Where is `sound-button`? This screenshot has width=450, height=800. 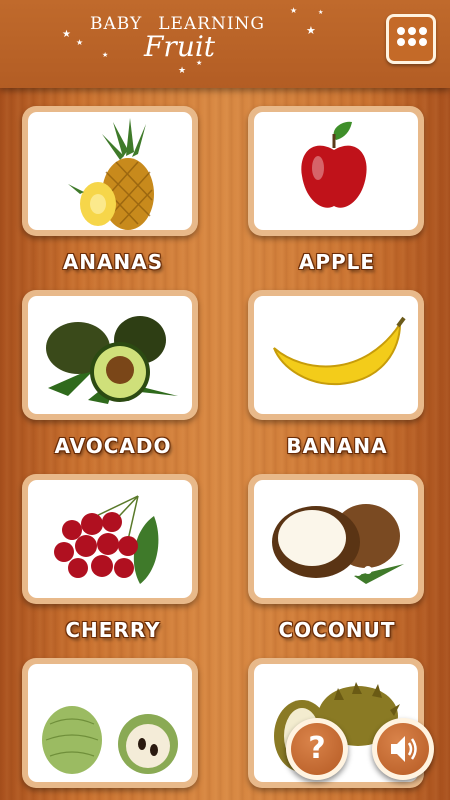
sound-button is located at coordinates (403, 749).